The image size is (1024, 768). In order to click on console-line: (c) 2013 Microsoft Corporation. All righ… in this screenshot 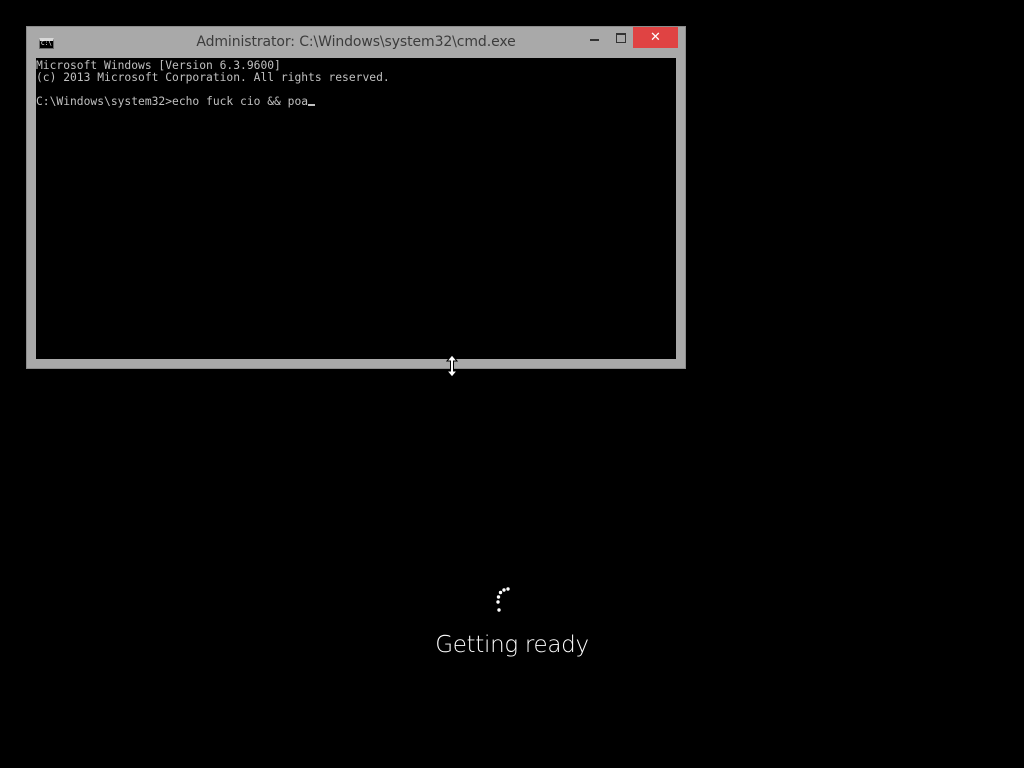, I will do `click(213, 77)`.